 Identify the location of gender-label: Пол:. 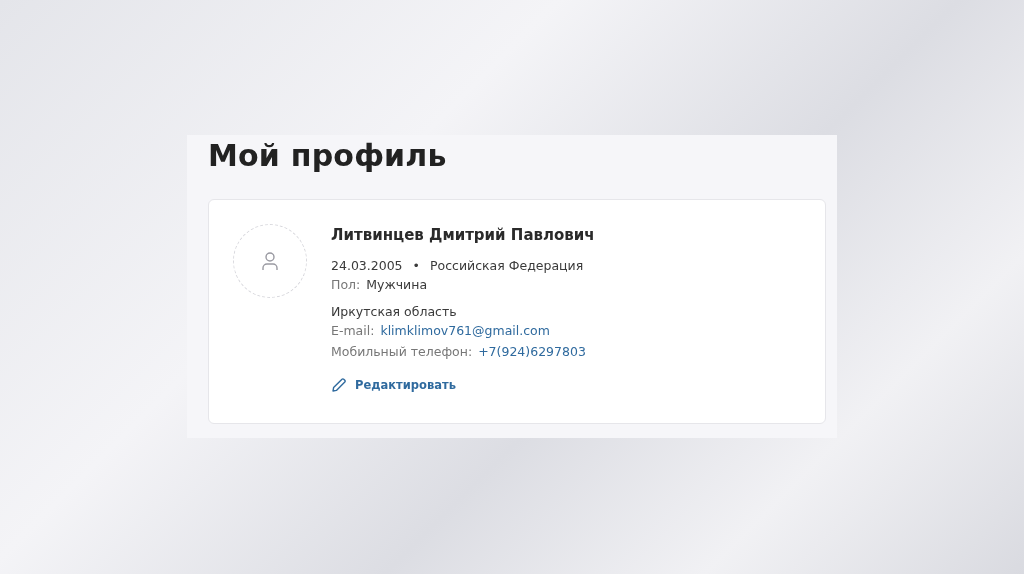
(346, 285).